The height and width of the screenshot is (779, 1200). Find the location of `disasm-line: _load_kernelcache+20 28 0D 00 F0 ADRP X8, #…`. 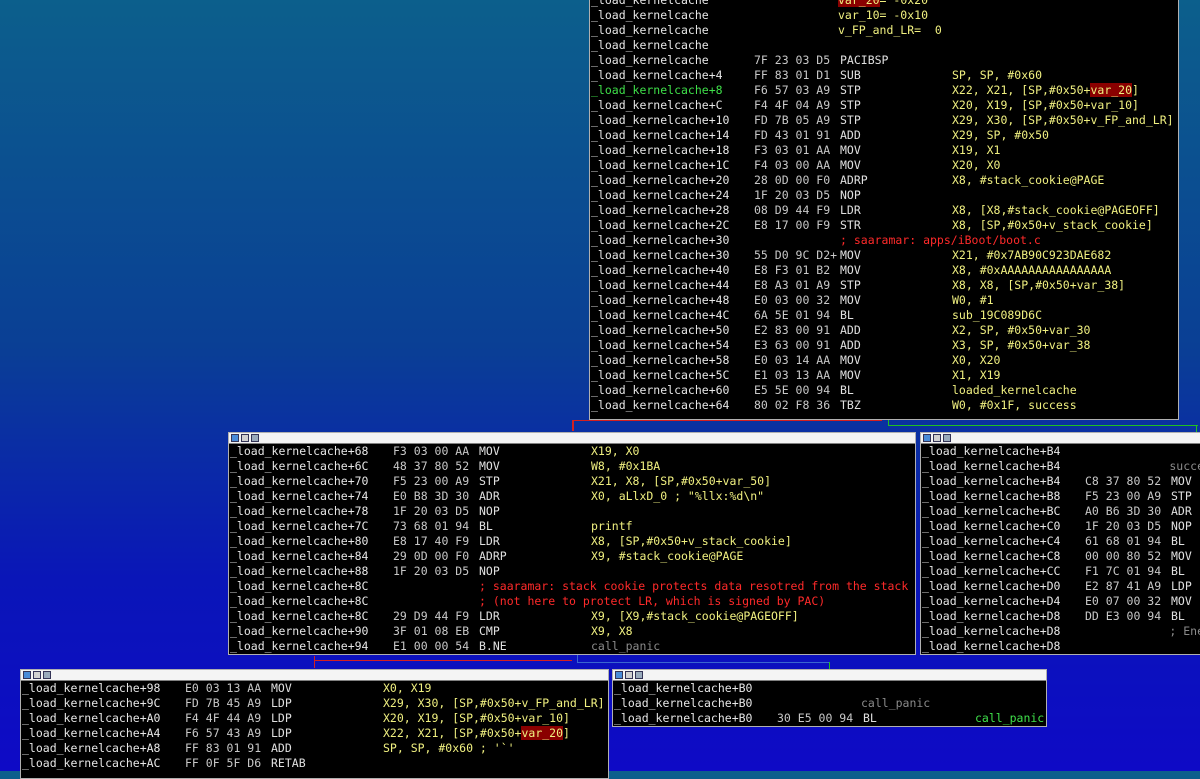

disasm-line: _load_kernelcache+20 28 0D 00 F0 ADRP X8, #… is located at coordinates (884, 180).